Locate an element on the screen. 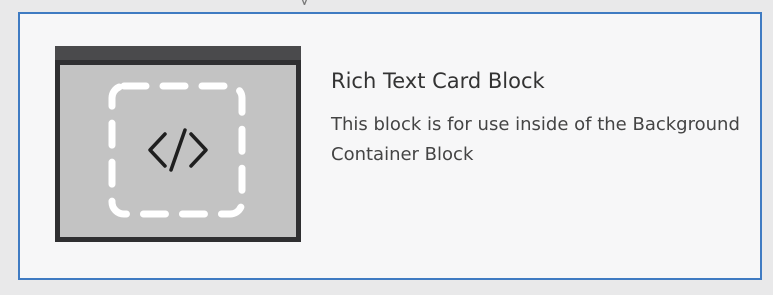 Image resolution: width=773 pixels, height=295 pixels. block-card-title: Rich Text Card Block is located at coordinates (438, 81).